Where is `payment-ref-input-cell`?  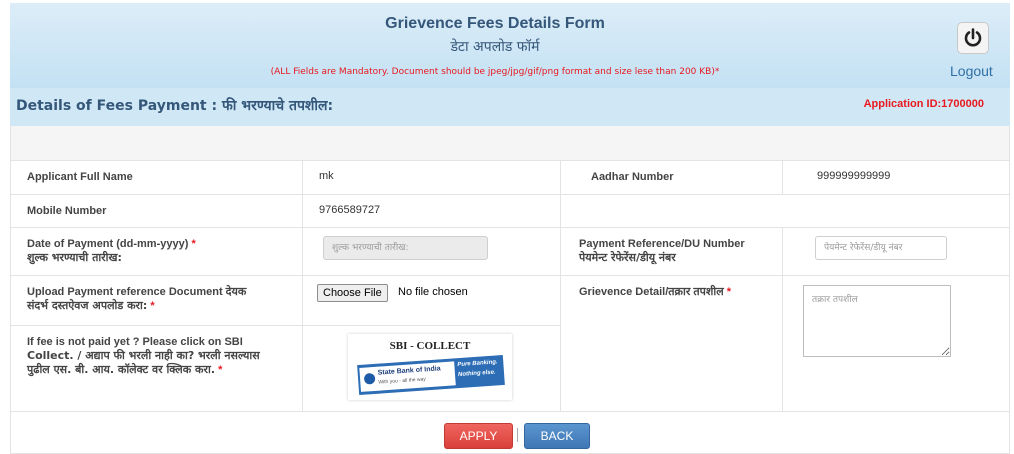 payment-ref-input-cell is located at coordinates (896, 251).